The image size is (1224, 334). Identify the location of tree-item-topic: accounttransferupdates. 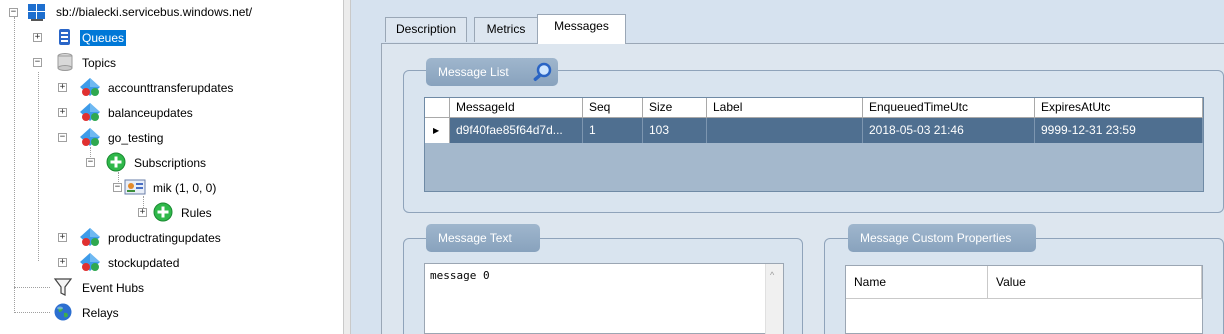
(170, 88).